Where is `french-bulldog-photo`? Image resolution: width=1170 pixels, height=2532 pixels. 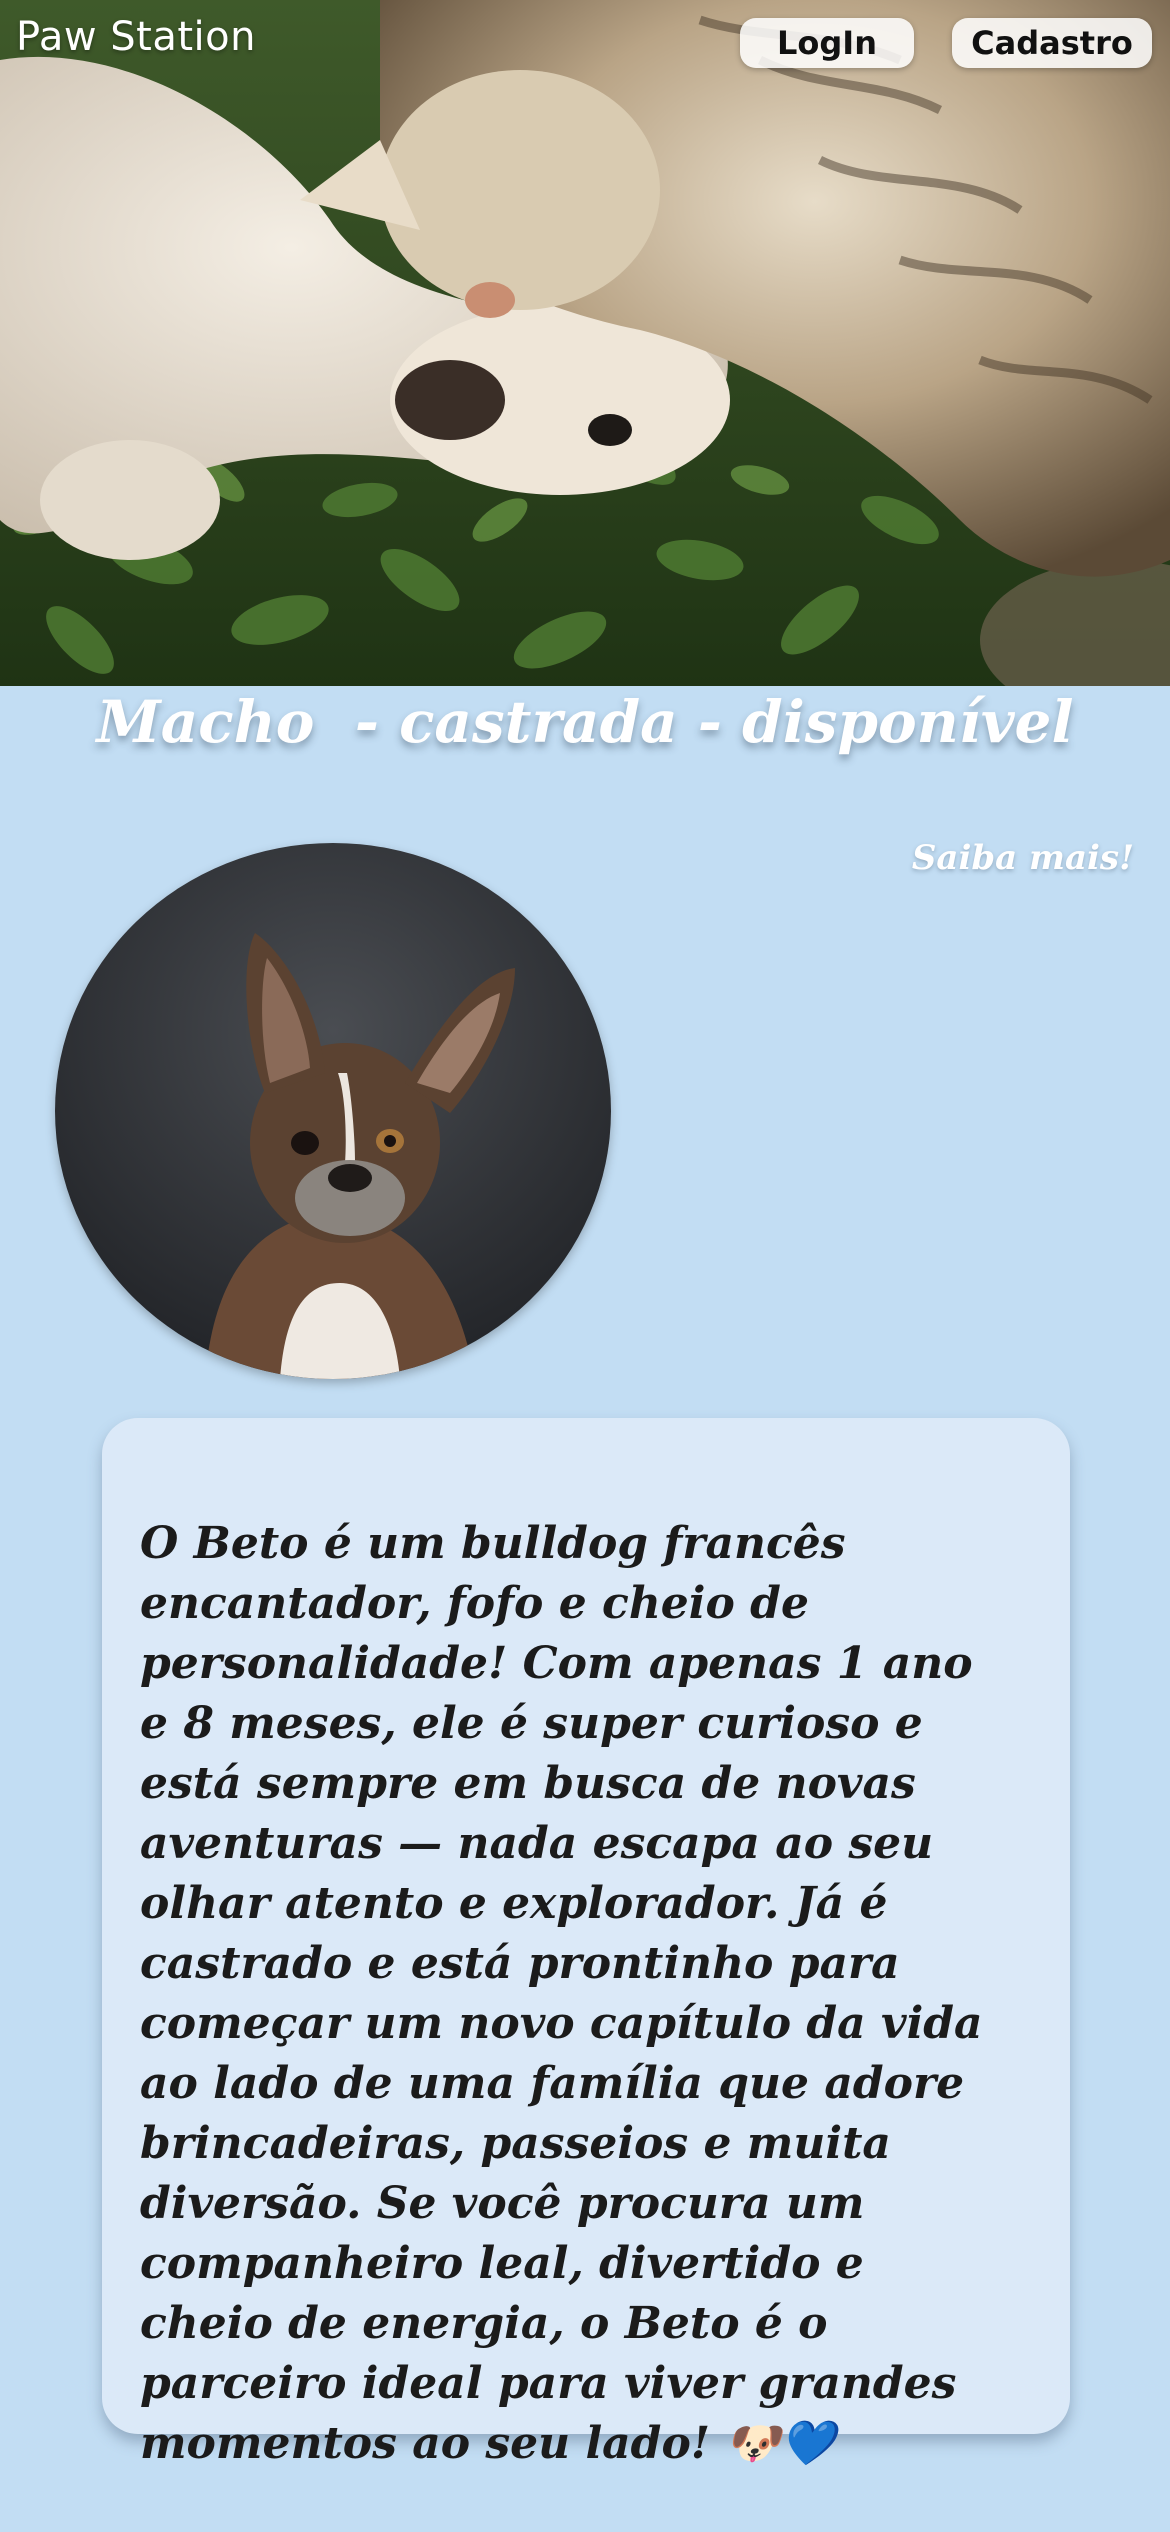 french-bulldog-photo is located at coordinates (333, 1111).